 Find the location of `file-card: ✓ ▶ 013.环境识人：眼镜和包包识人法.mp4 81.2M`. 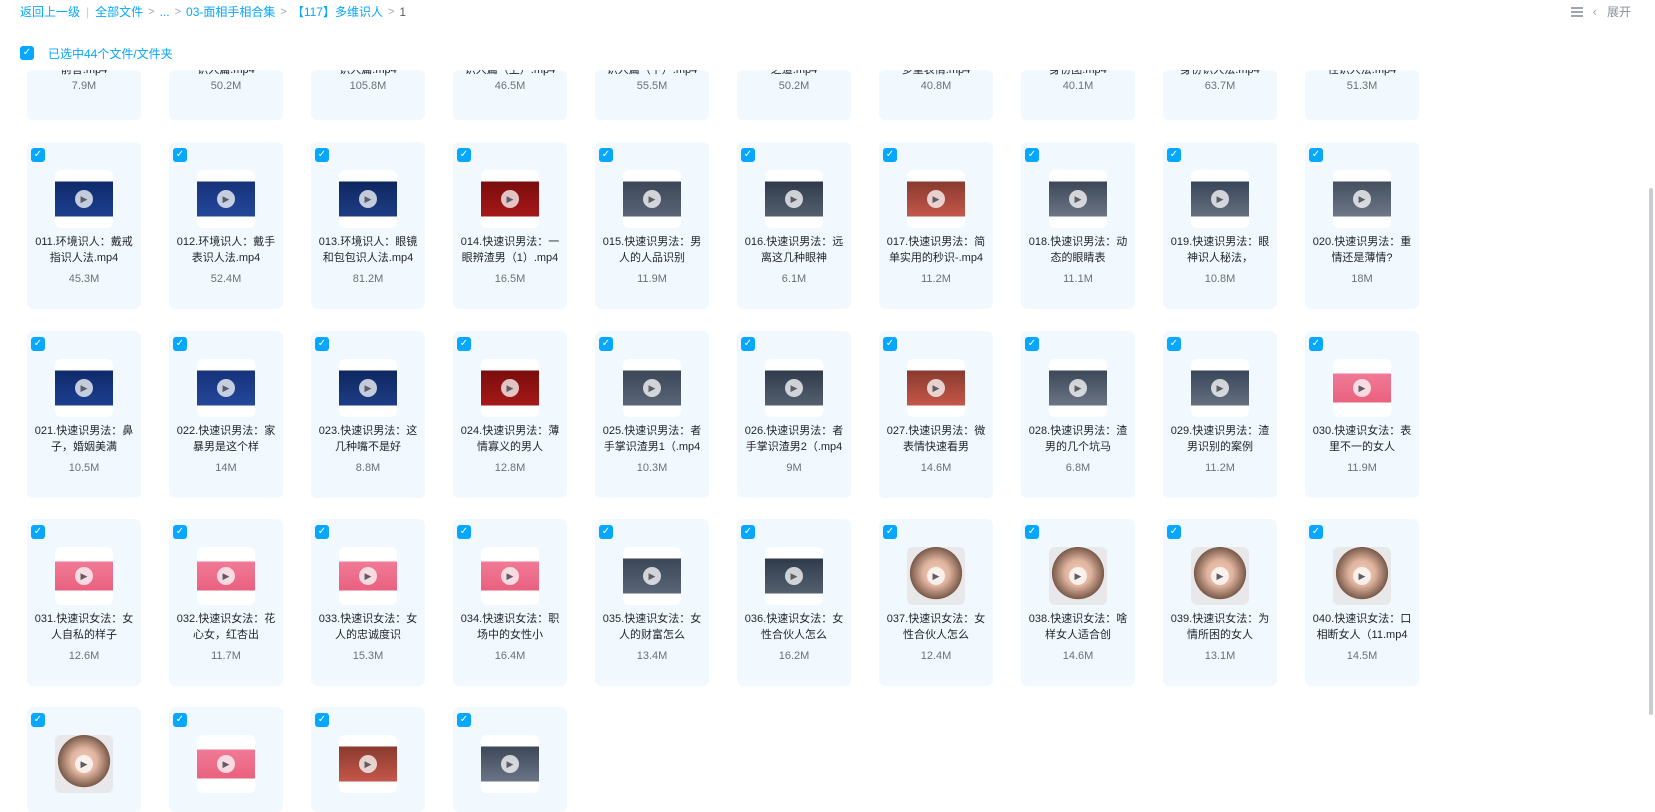

file-card: ✓ ▶ 013.环境识人：眼镜和包包识人法.mp4 81.2M is located at coordinates (368, 225).